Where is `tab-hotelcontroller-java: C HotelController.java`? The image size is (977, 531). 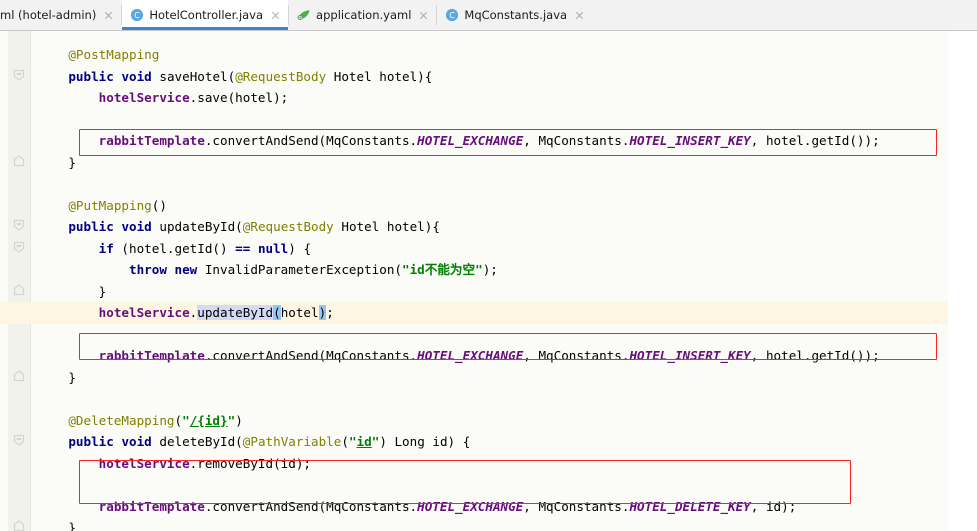 tab-hotelcontroller-java: C HotelController.java is located at coordinates (205, 15).